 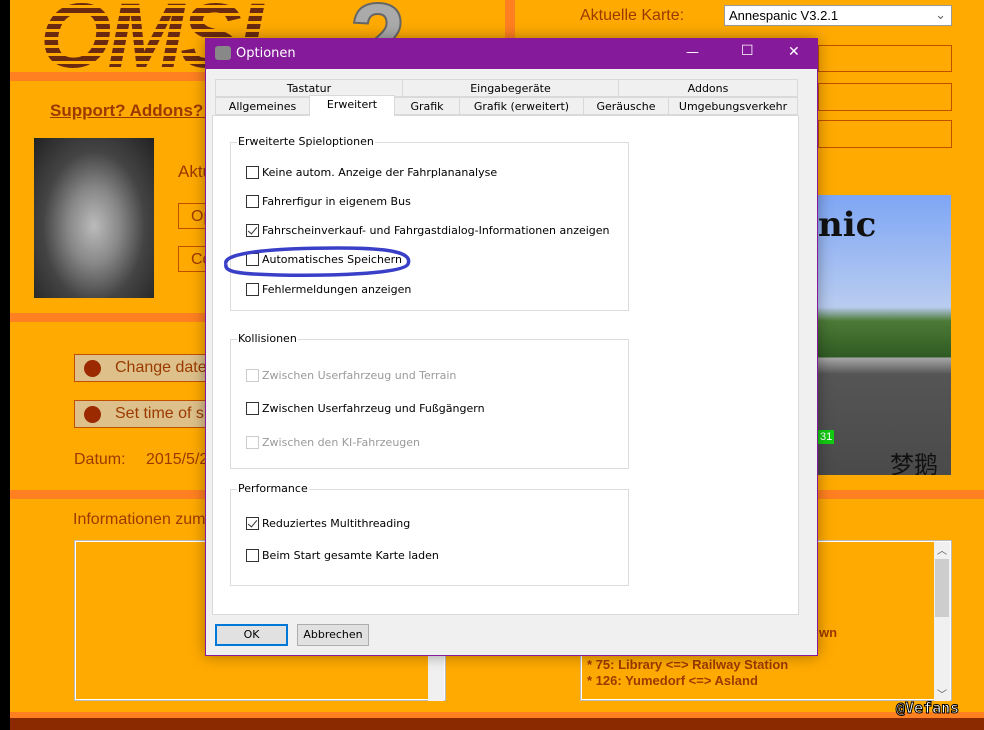 What do you see at coordinates (747, 51) in the screenshot?
I see `maximize-icon: ☐` at bounding box center [747, 51].